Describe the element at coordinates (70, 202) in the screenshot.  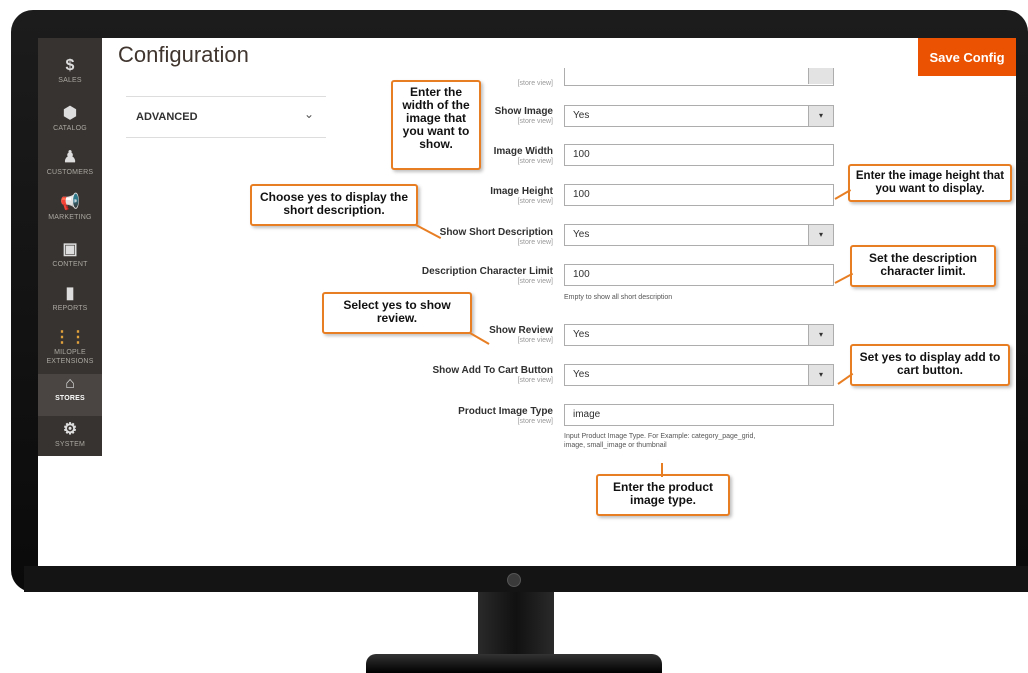
I see `megaphone-icon: 📢` at that location.